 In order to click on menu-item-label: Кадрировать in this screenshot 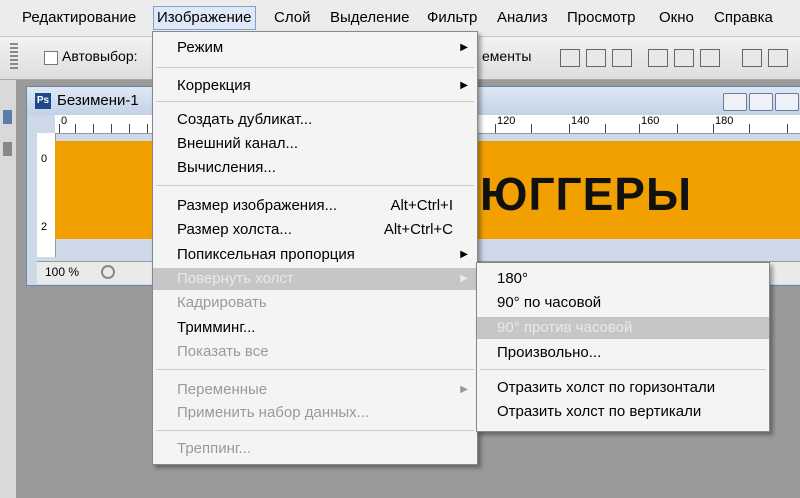, I will do `click(222, 302)`.